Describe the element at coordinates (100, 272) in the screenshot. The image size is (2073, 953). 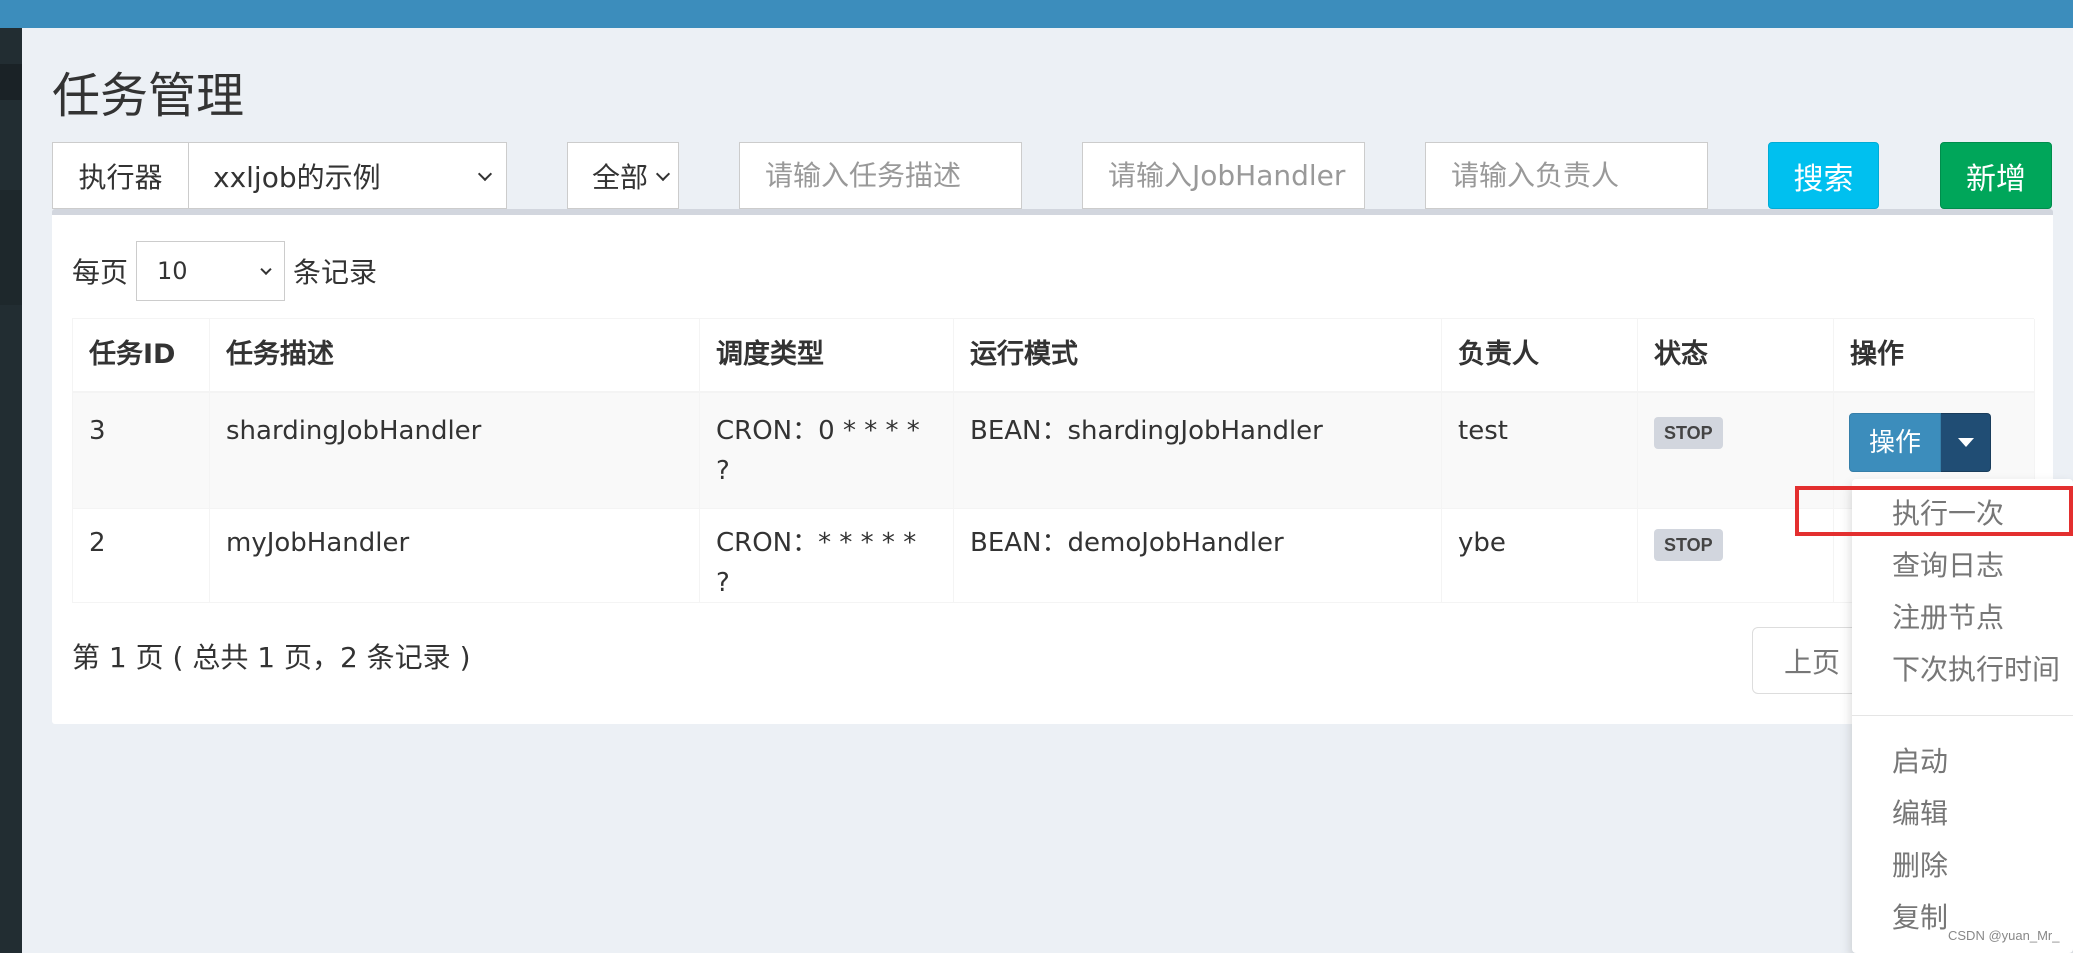
I see `page-length-prefix: 每页` at that location.